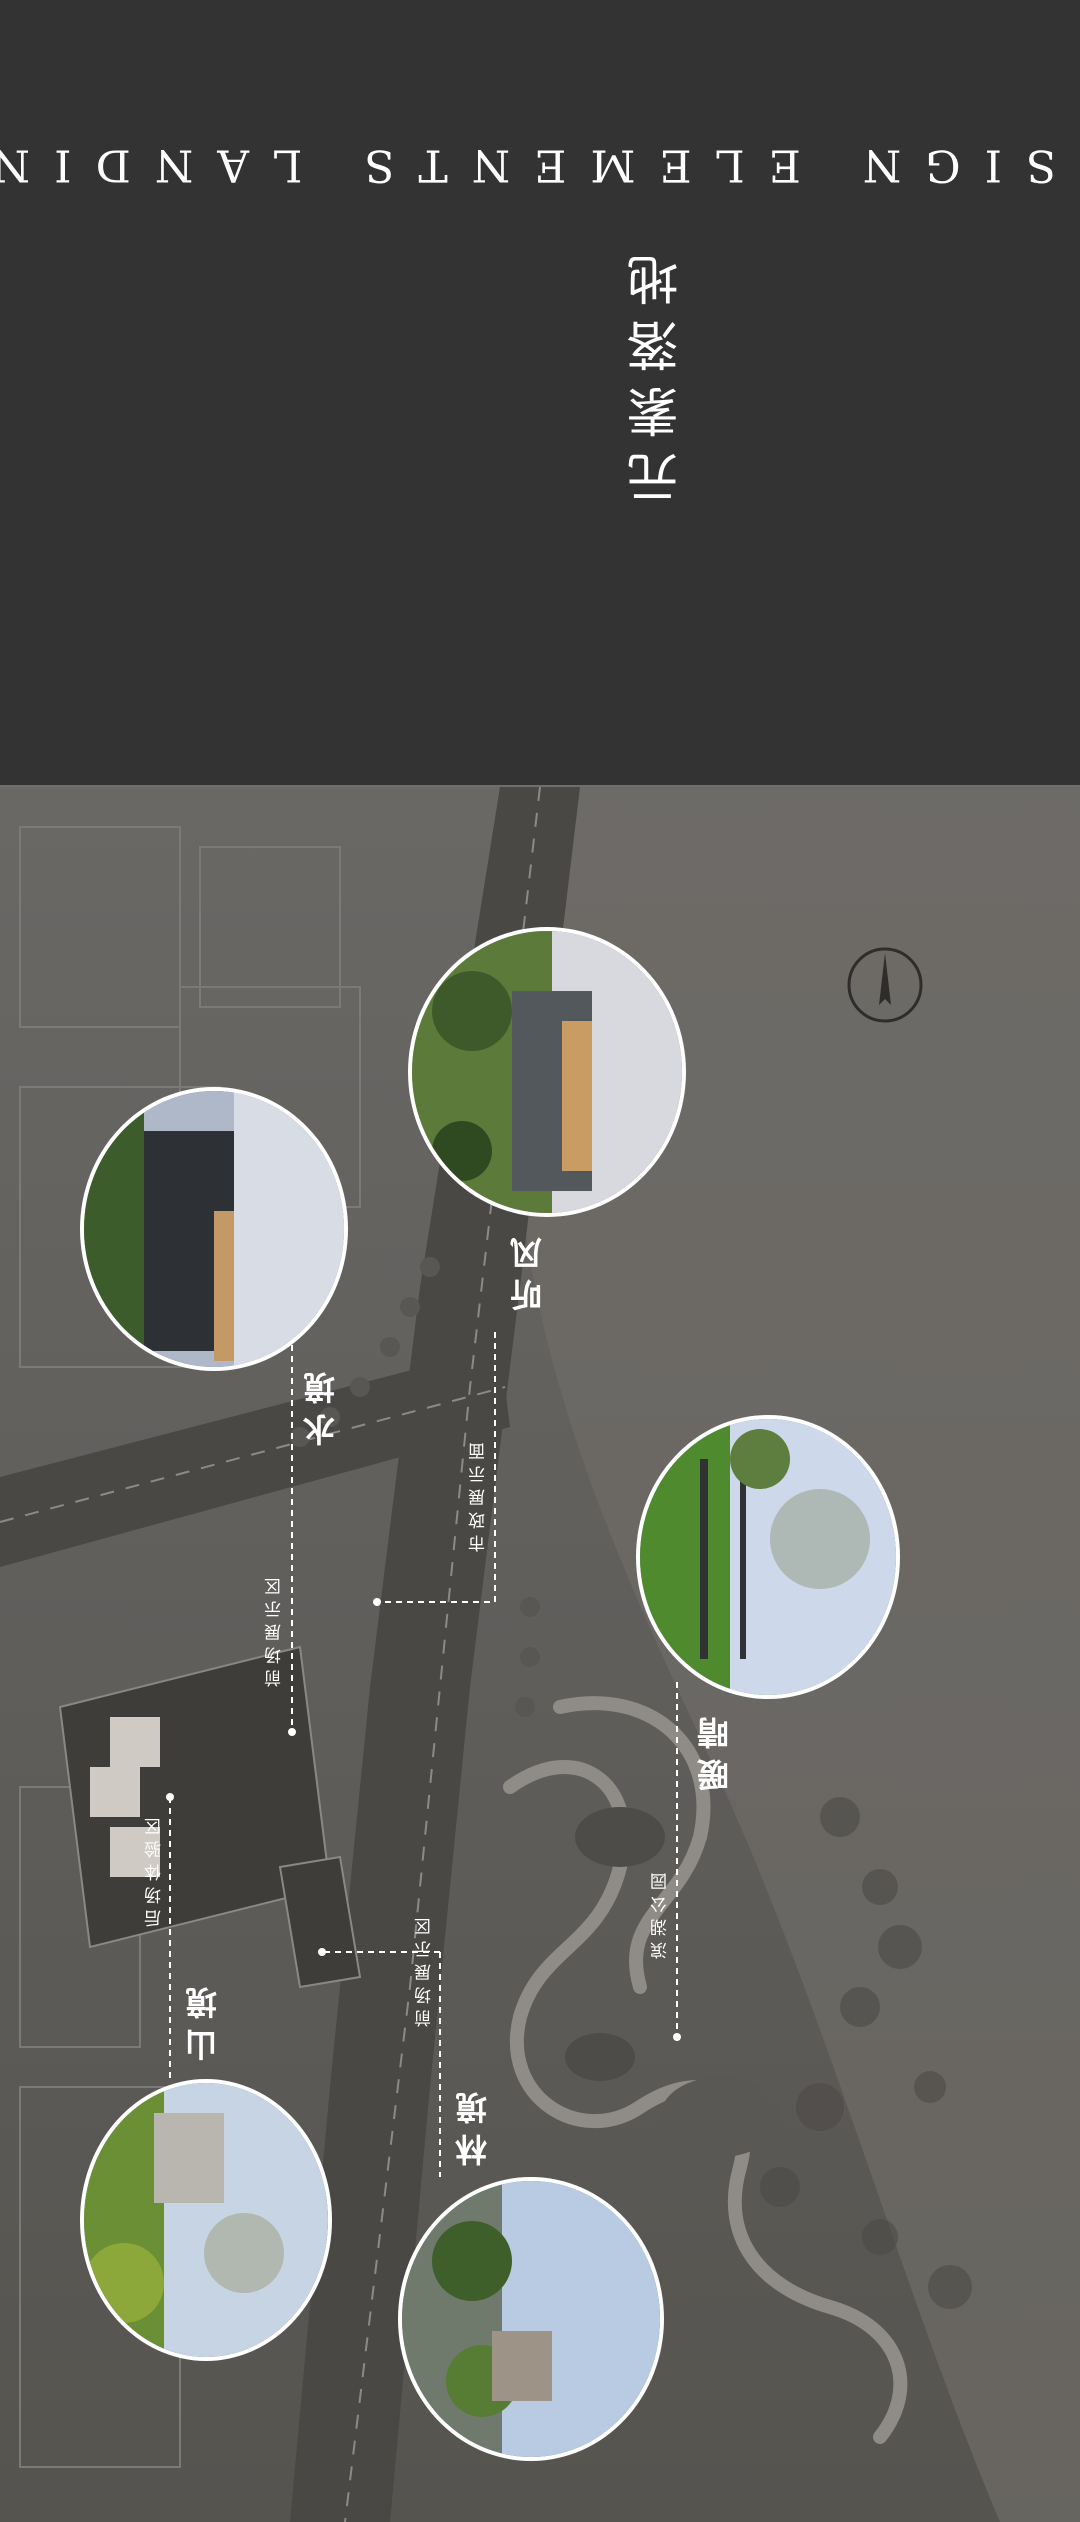 This screenshot has width=1080, height=2522. Describe the element at coordinates (425, 1969) in the screenshot. I see `sublabel-linjing: 前场展示区` at that location.